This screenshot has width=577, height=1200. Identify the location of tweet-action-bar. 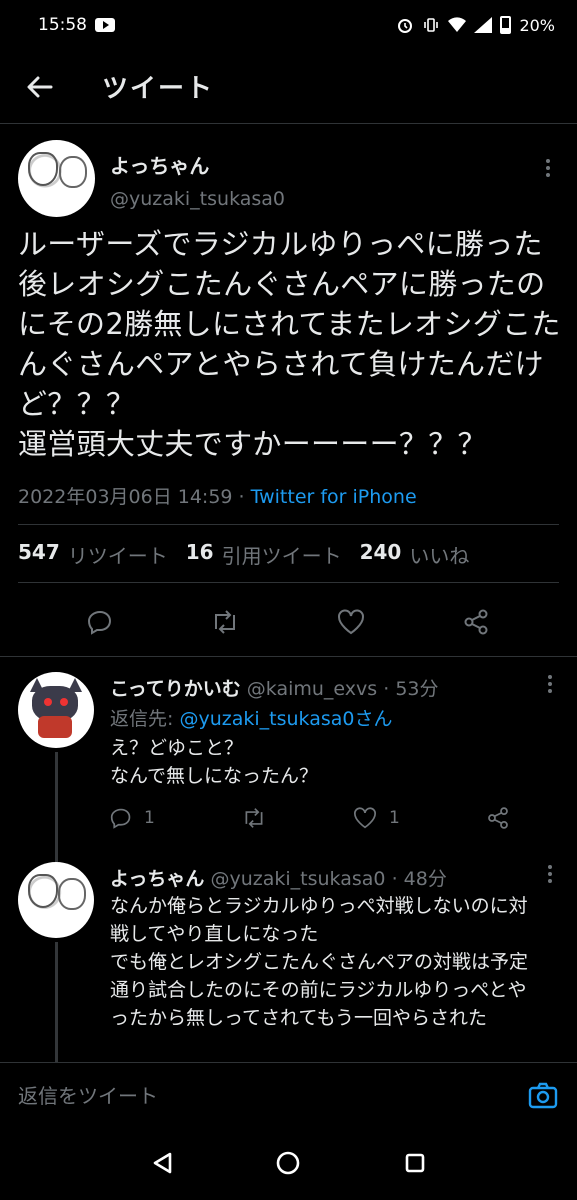
(288, 622).